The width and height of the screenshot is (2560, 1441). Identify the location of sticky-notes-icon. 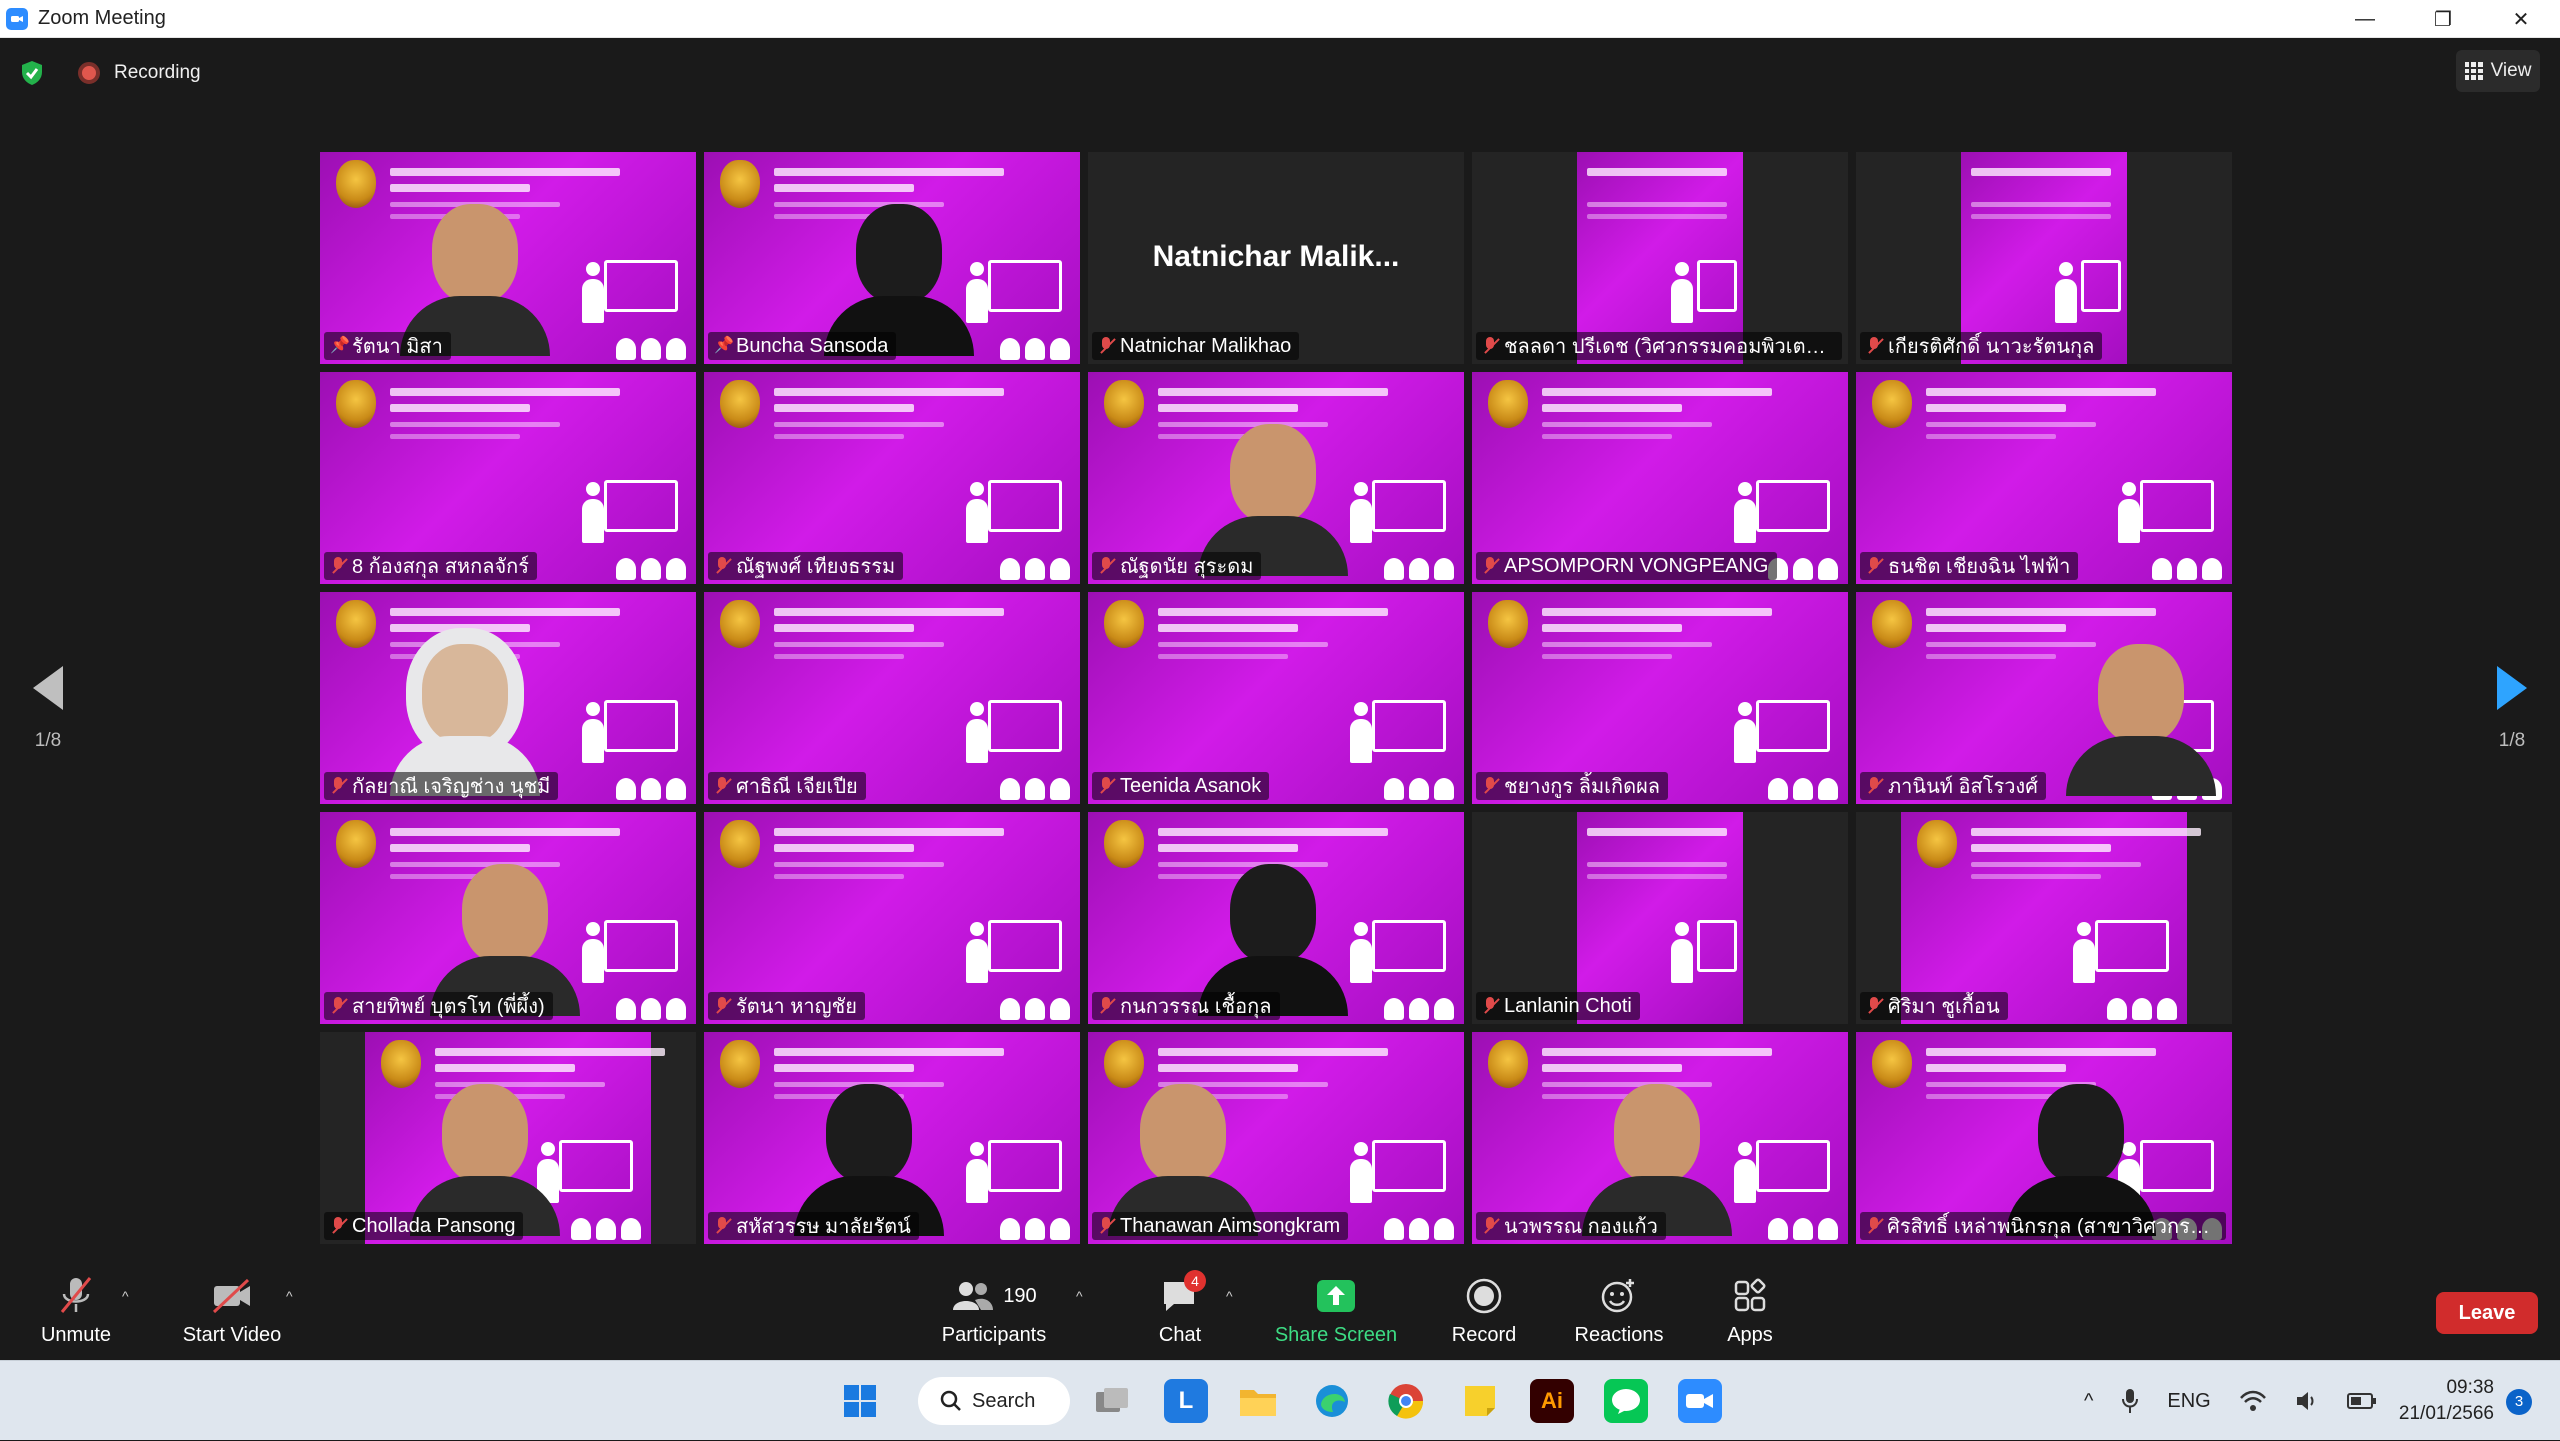
(1480, 1401).